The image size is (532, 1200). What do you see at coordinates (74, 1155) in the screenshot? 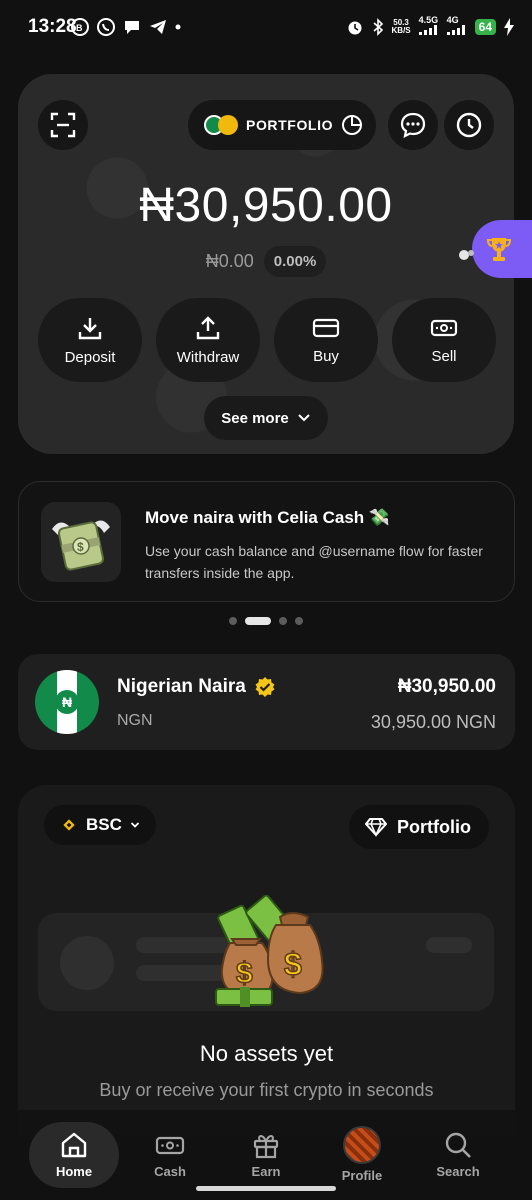
I see `nav-home: Home` at bounding box center [74, 1155].